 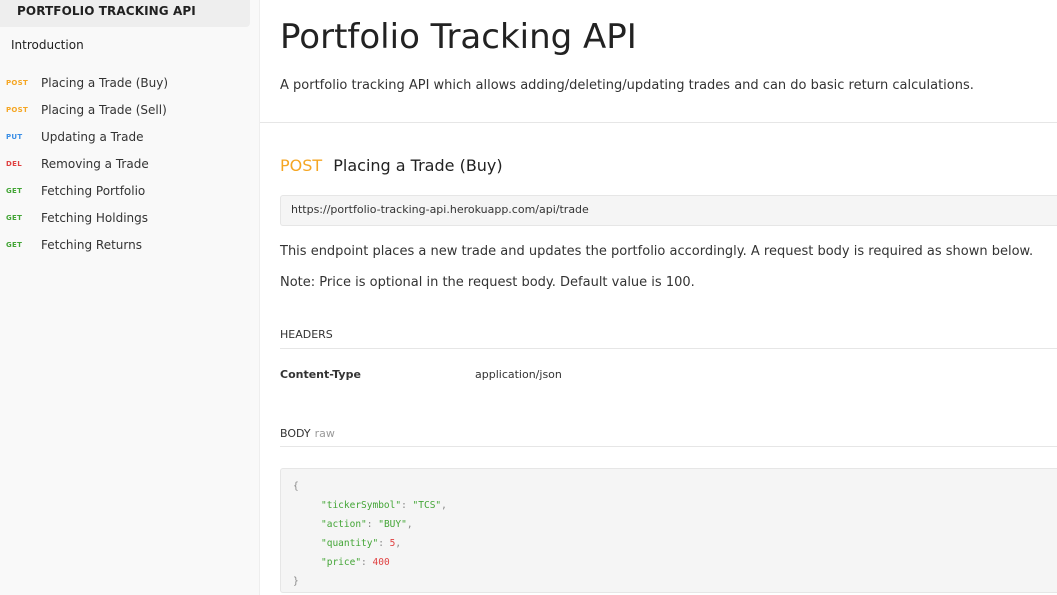 I want to click on code-brace-open: {, so click(x=296, y=486).